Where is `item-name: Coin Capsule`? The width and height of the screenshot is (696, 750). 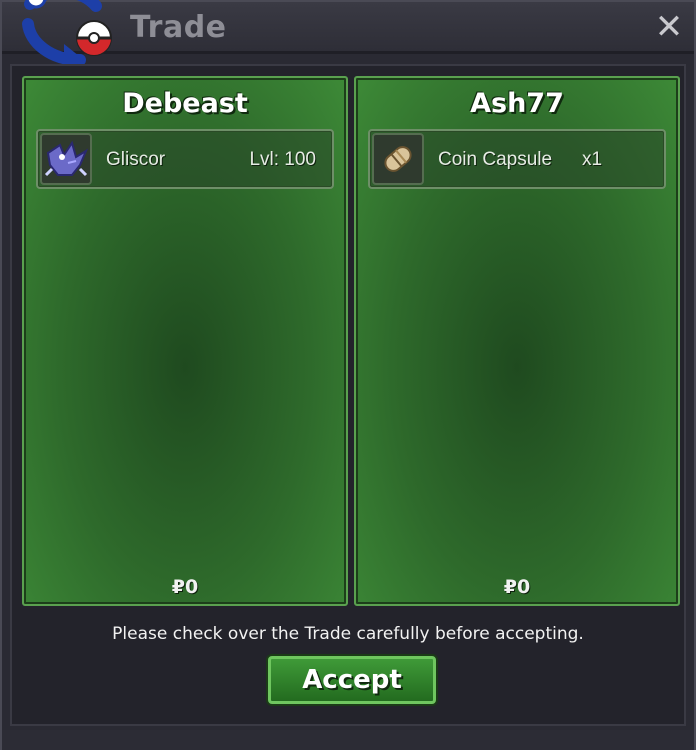
item-name: Coin Capsule is located at coordinates (495, 159).